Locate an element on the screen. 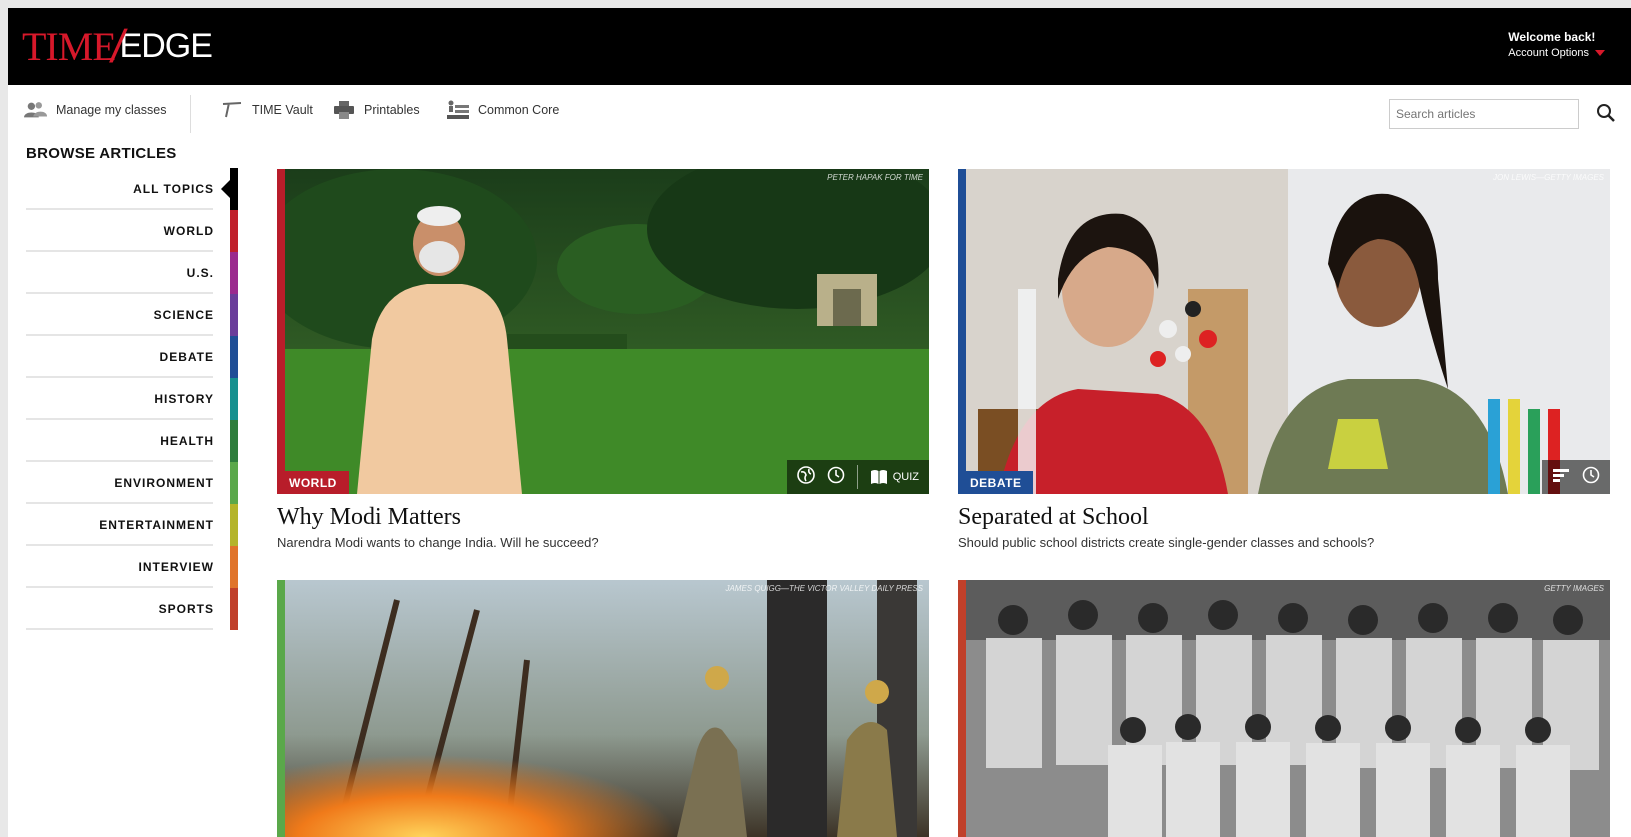 This screenshot has height=837, width=1631. welcome-text: Welcome back! is located at coordinates (1552, 37).